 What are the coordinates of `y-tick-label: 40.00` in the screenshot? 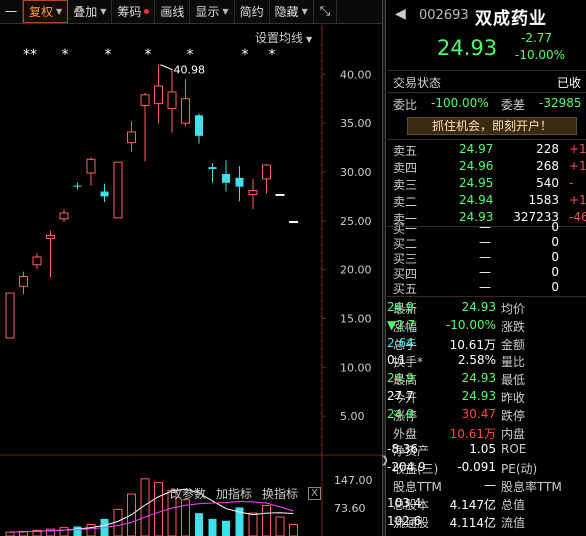 It's located at (356, 74).